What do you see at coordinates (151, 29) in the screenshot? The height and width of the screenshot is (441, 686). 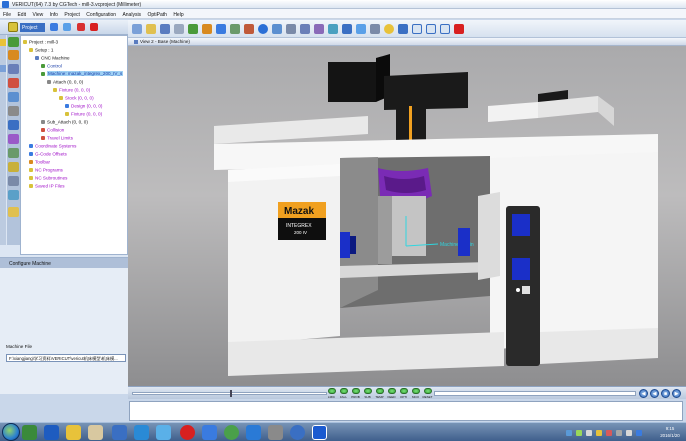 I see `folder-icon` at bounding box center [151, 29].